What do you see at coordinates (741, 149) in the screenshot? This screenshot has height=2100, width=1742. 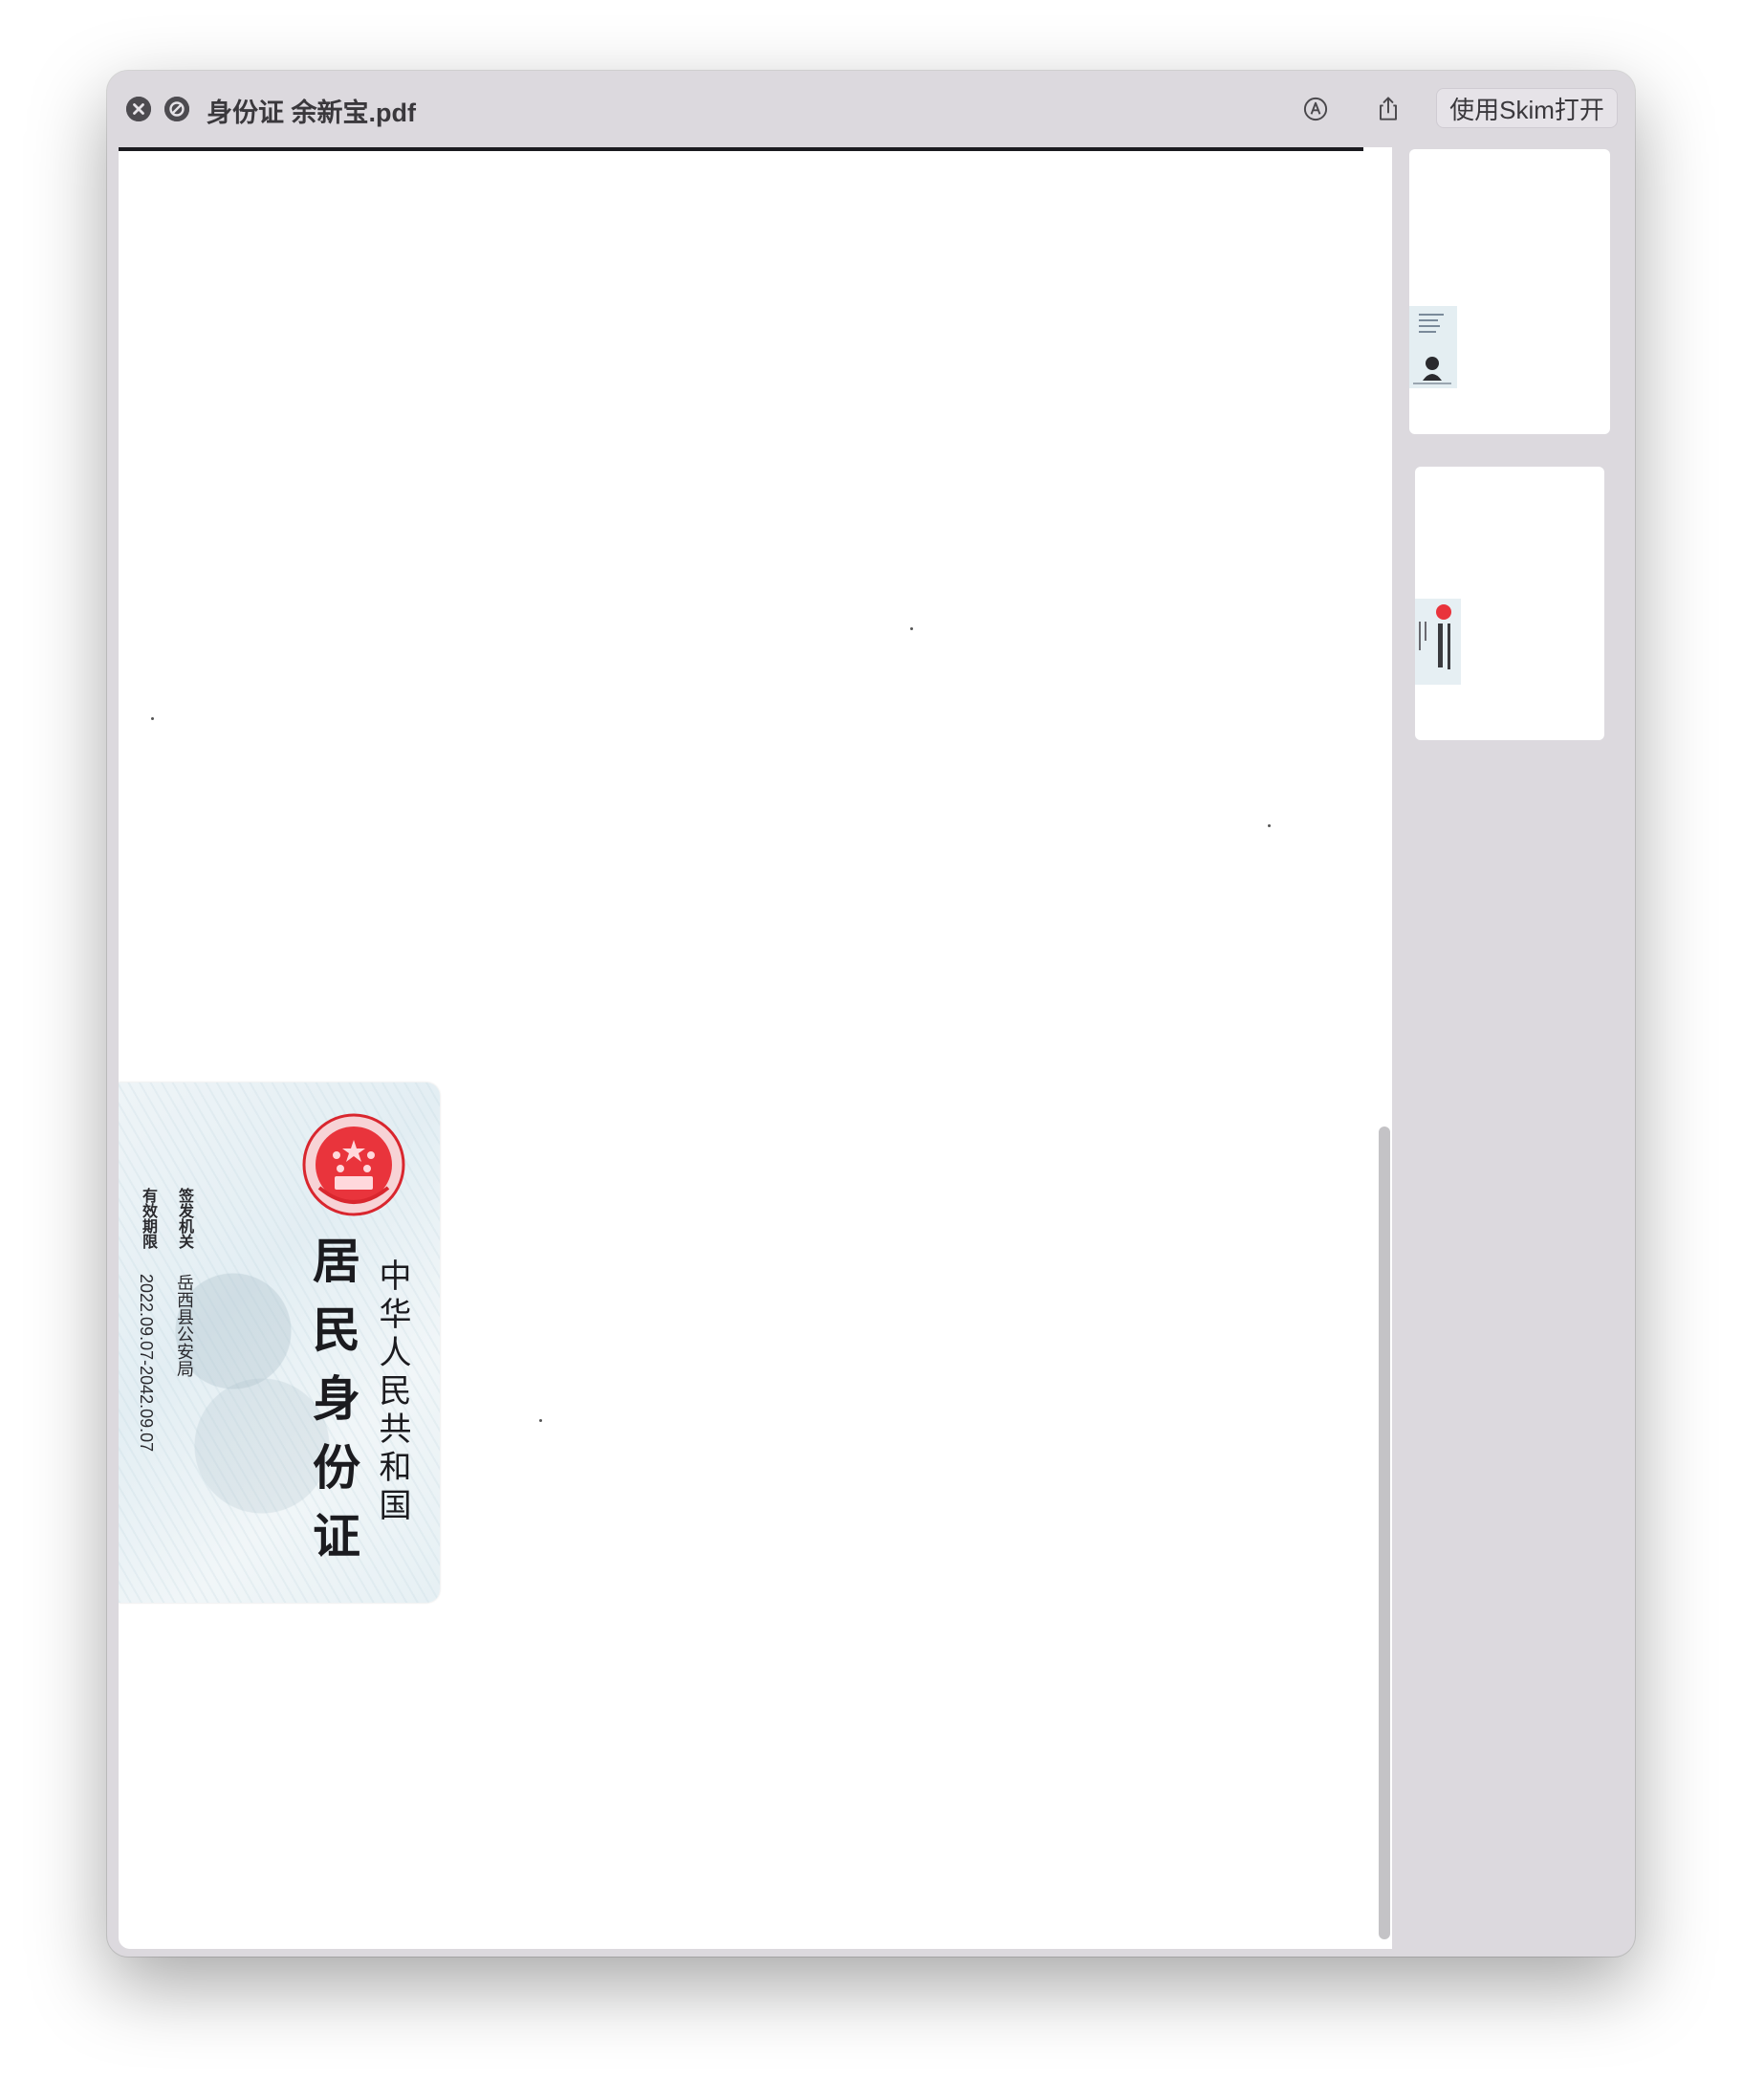 I see `page-top-edge` at bounding box center [741, 149].